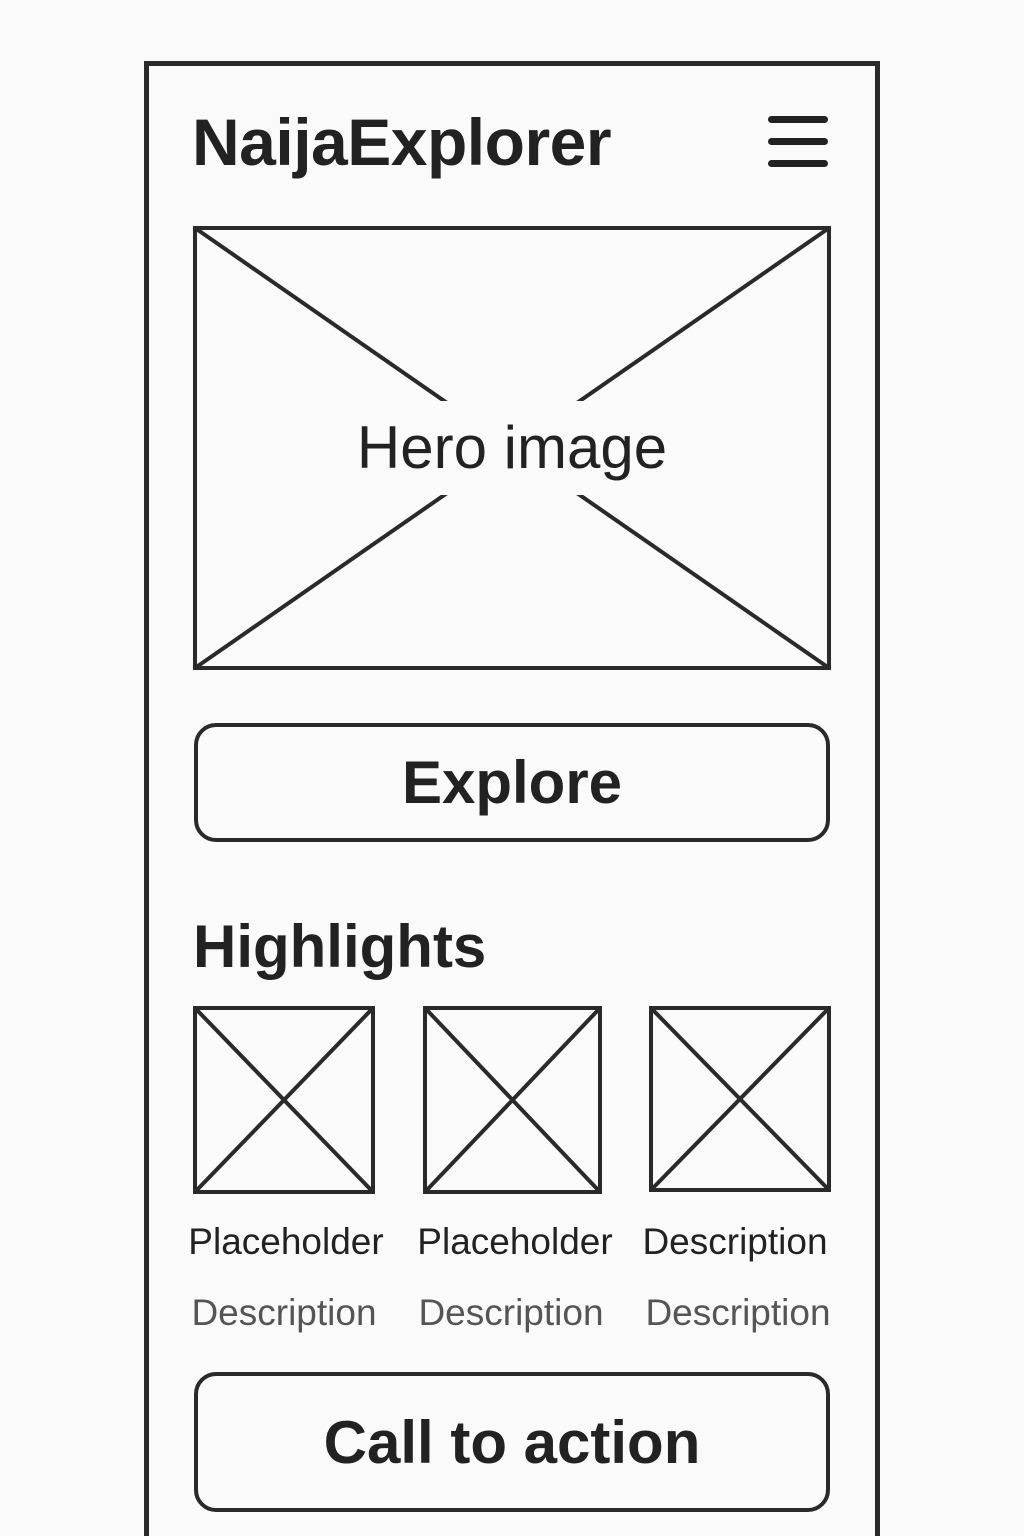 Image resolution: width=1024 pixels, height=1536 pixels. I want to click on menu-button, so click(798, 142).